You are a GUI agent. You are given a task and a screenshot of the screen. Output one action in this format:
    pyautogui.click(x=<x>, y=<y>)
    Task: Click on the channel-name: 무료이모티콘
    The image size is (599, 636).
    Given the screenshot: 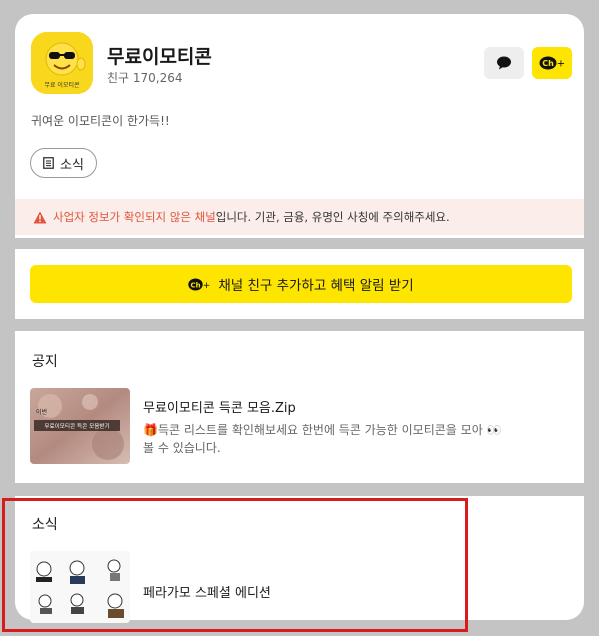 What is the action you would take?
    pyautogui.click(x=159, y=57)
    